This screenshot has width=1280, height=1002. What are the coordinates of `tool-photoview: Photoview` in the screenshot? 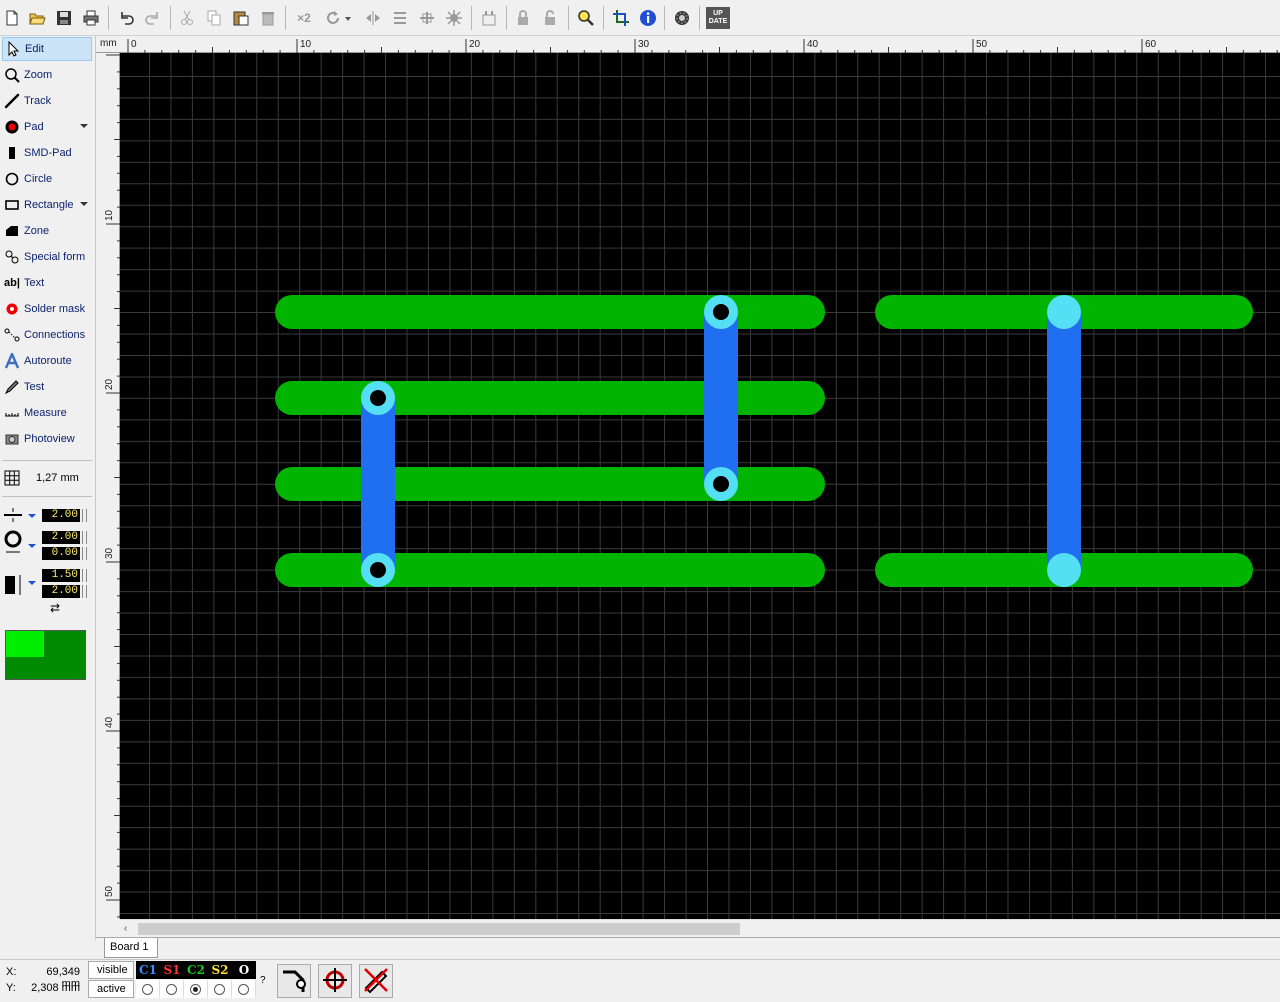 It's located at (47, 439).